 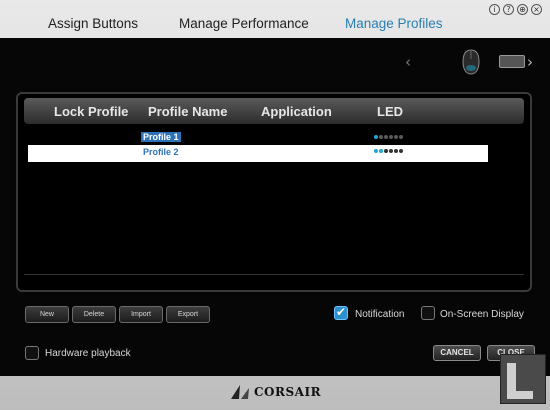 What do you see at coordinates (428, 313) in the screenshot?
I see `on-screen-display-checkbox` at bounding box center [428, 313].